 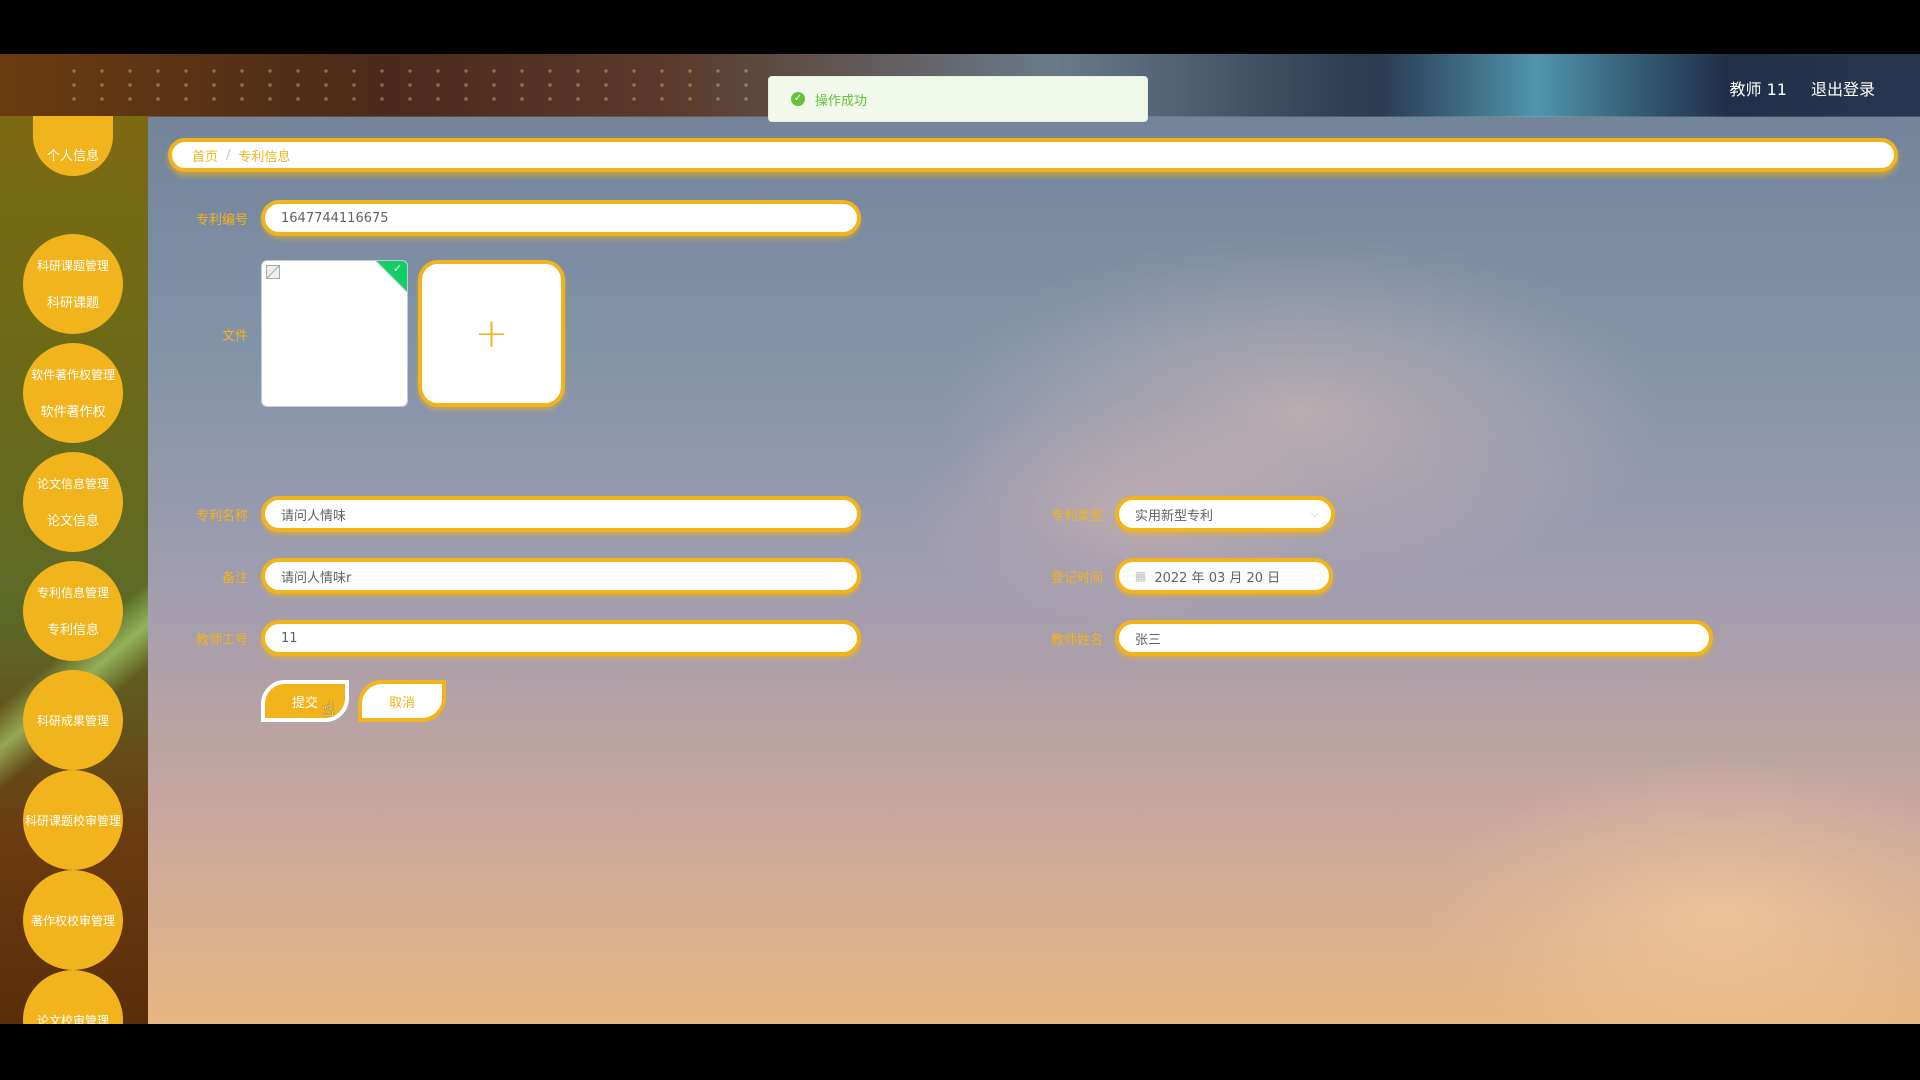 What do you see at coordinates (221, 640) in the screenshot?
I see `teacher-id-label: 教师工号` at bounding box center [221, 640].